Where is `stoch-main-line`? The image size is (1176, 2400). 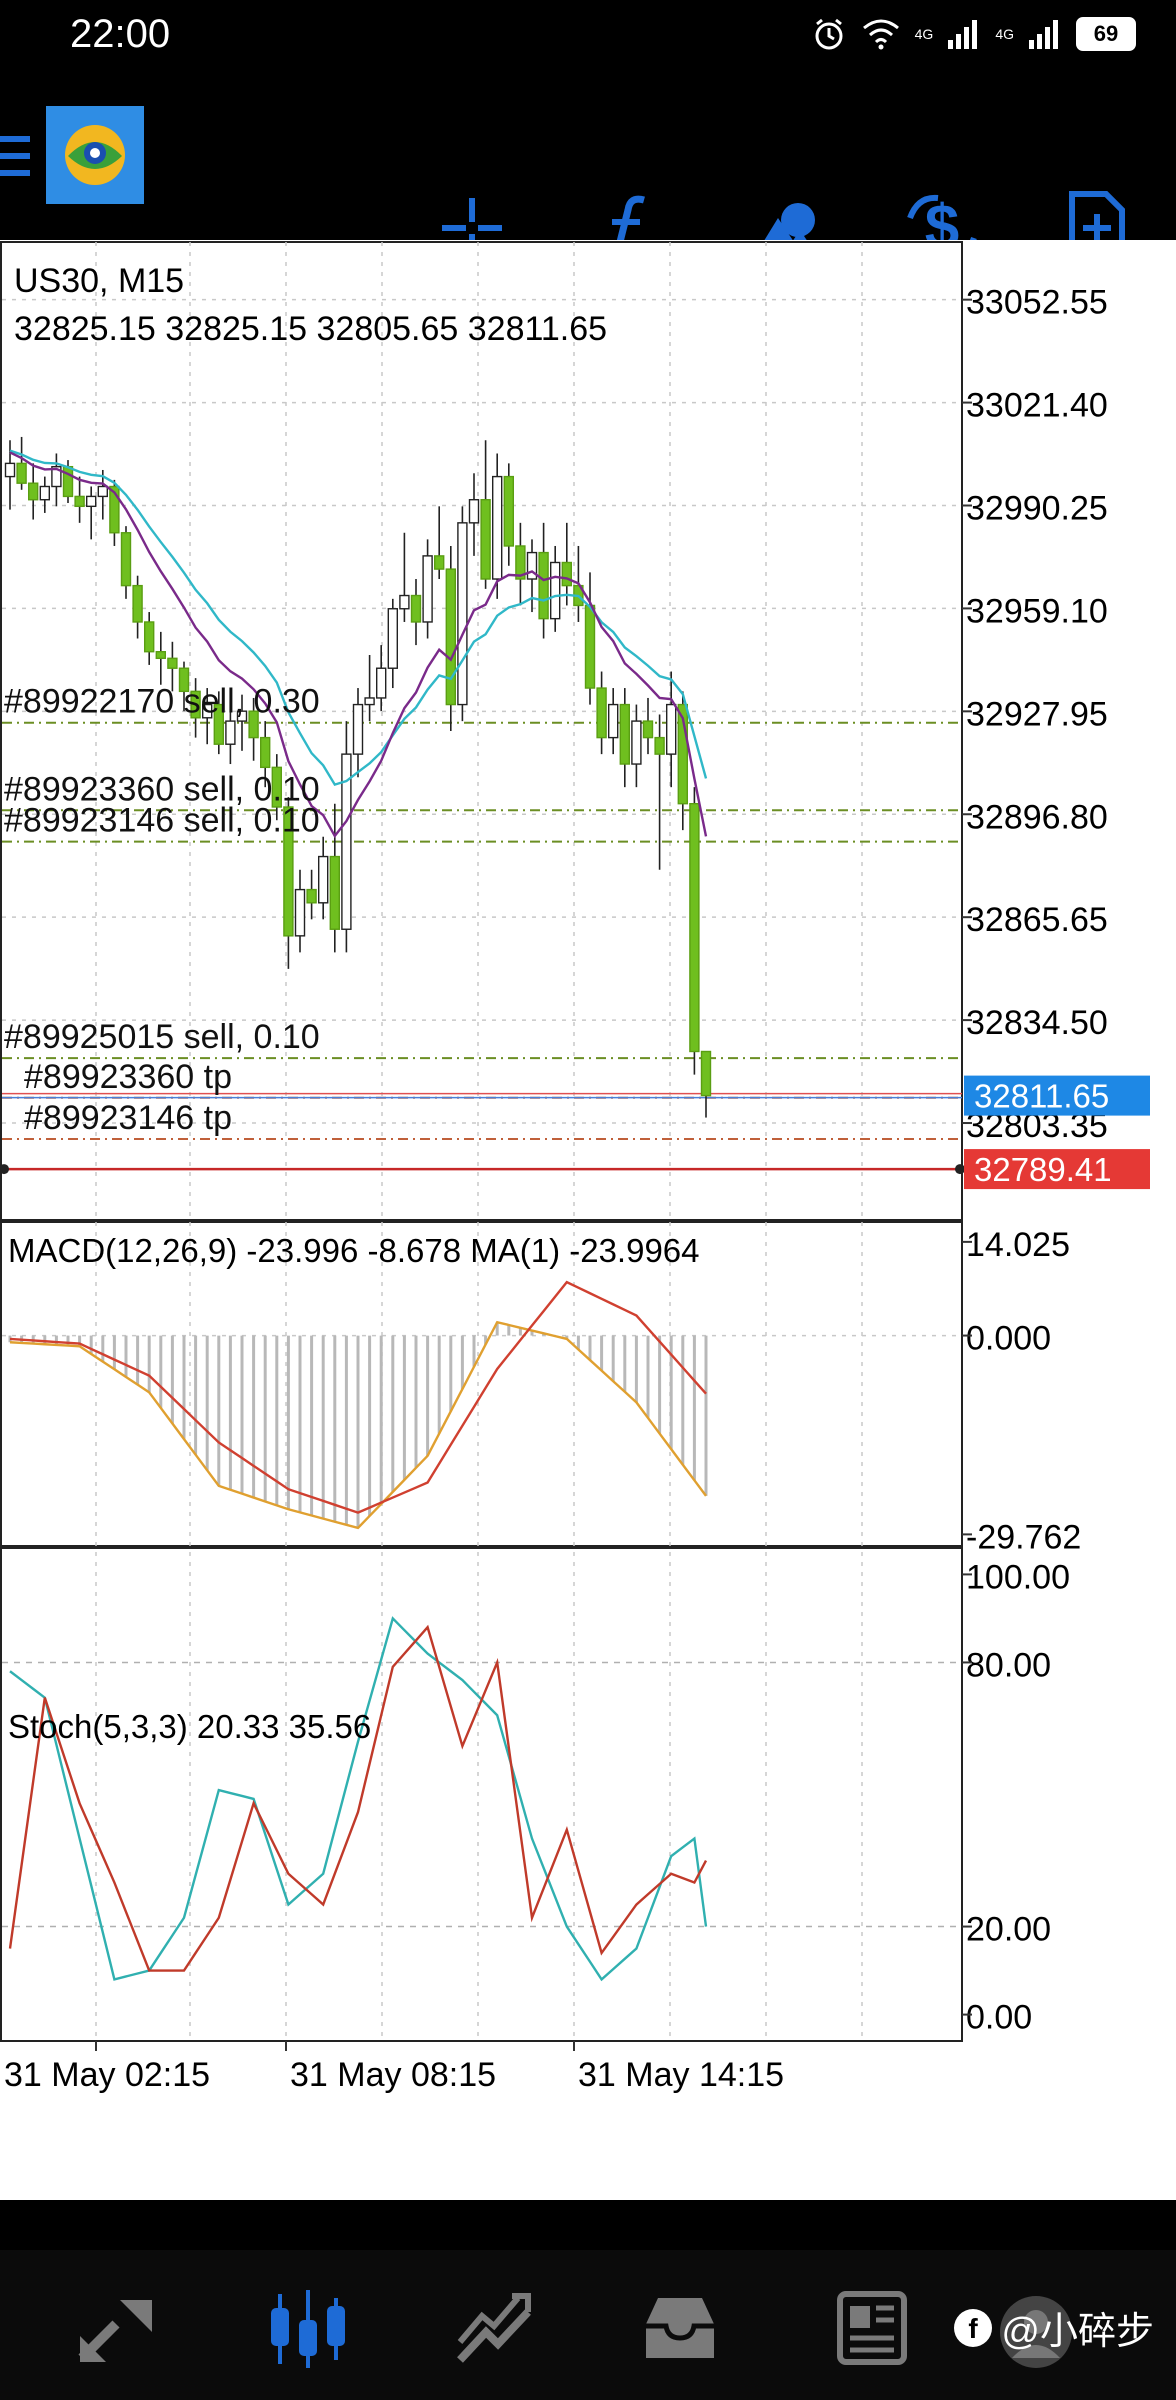 stoch-main-line is located at coordinates (358, 1799).